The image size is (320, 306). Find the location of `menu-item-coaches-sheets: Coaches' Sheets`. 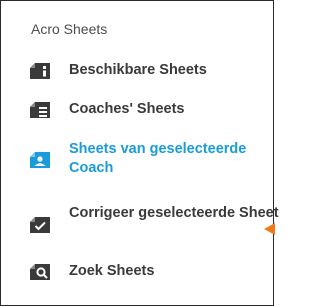

menu-item-coaches-sheets: Coaches' Sheets is located at coordinates (106, 109).